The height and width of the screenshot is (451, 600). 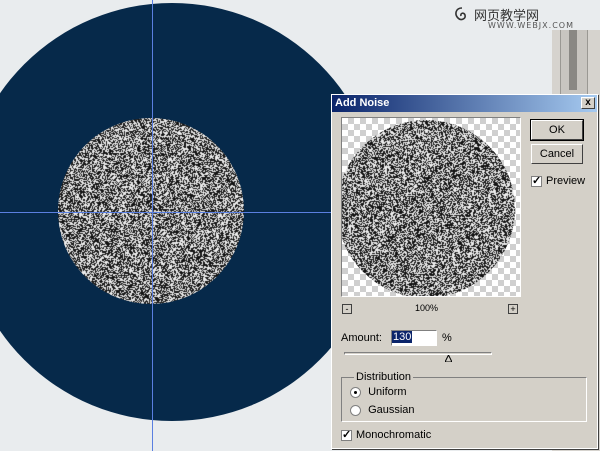 I want to click on monochromatic-label: Monochromatic, so click(x=394, y=435).